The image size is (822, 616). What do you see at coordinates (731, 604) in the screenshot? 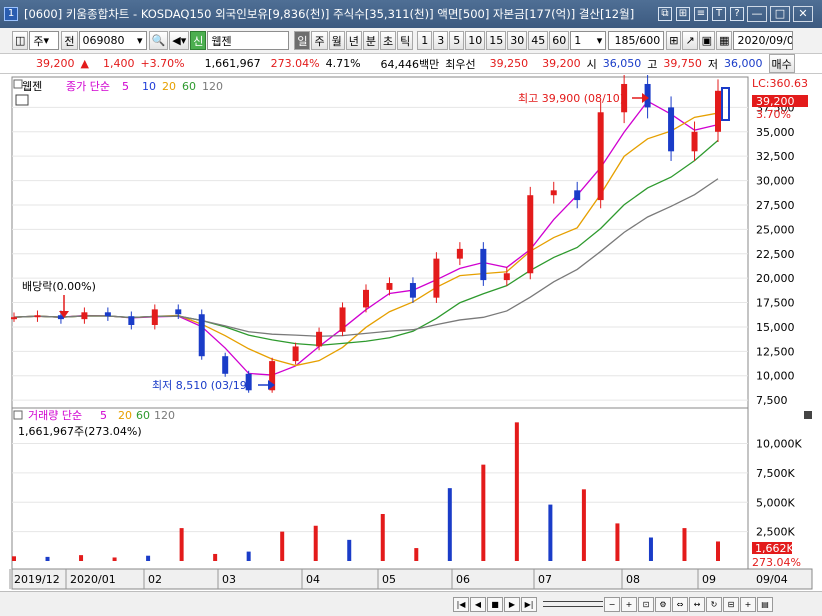
I see `restore-icon: ⊟` at bounding box center [731, 604].